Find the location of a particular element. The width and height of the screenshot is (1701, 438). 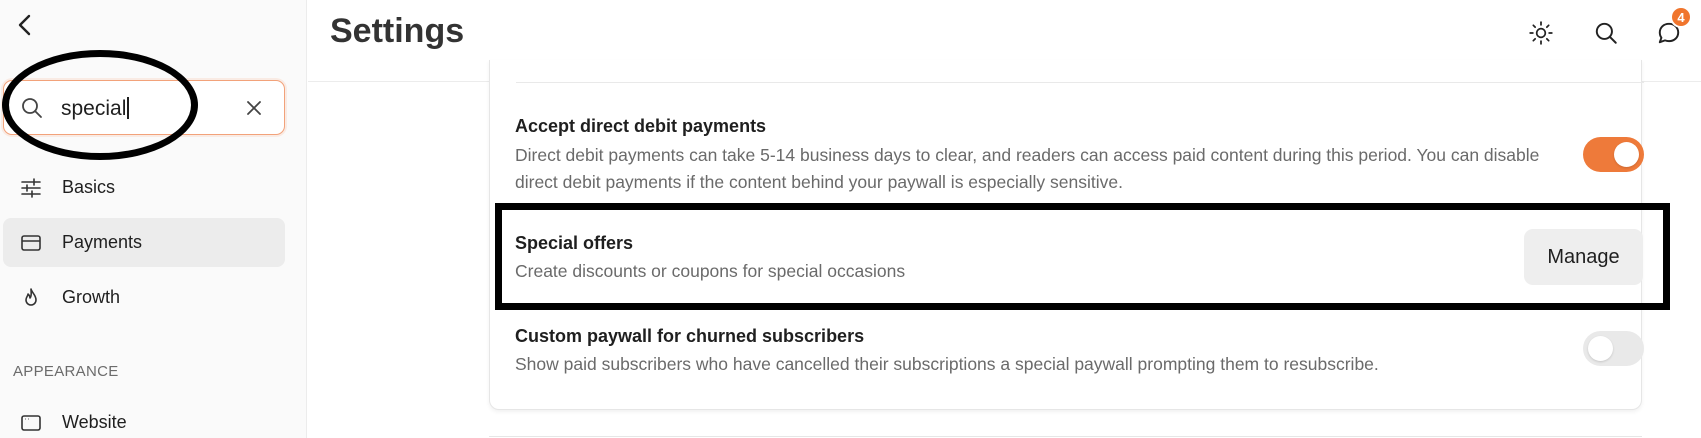

direct-debit-toggle is located at coordinates (1613, 154).